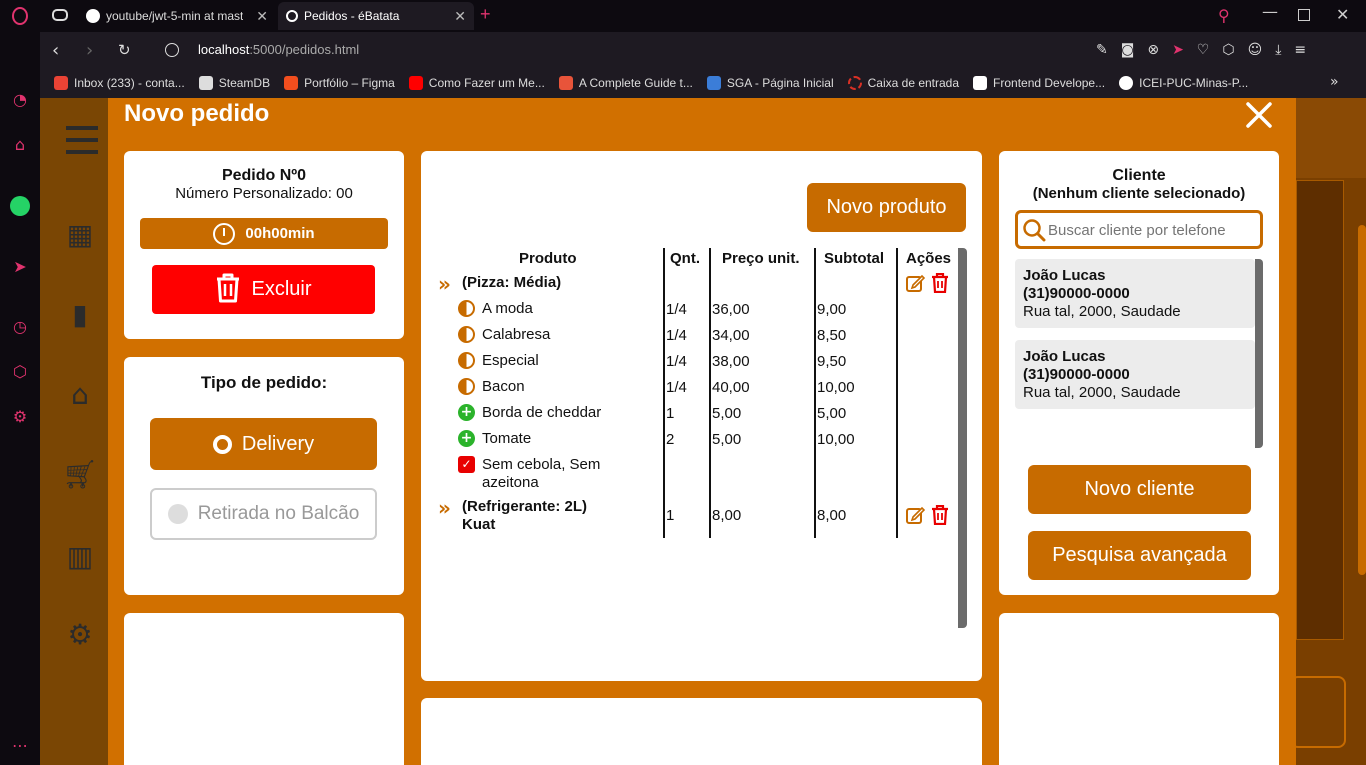 The width and height of the screenshot is (1366, 765). What do you see at coordinates (20, 327) in the screenshot?
I see `history-icon: ◷` at bounding box center [20, 327].